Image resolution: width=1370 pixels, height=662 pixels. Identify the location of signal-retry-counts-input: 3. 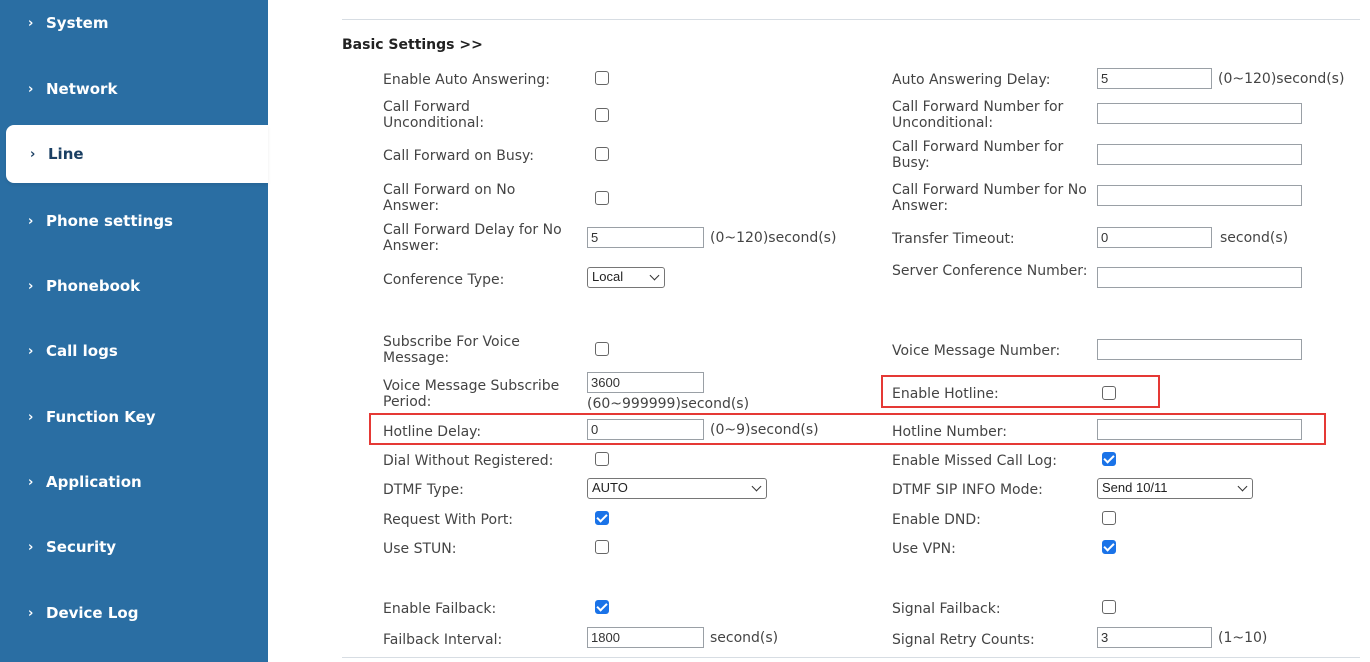
(1154, 637).